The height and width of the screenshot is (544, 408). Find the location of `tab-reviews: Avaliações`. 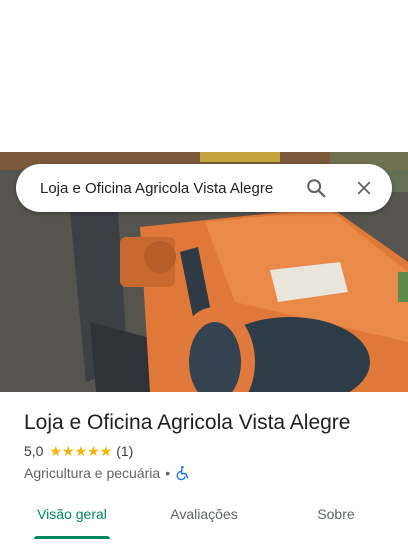

tab-reviews: Avaliações is located at coordinates (204, 514).